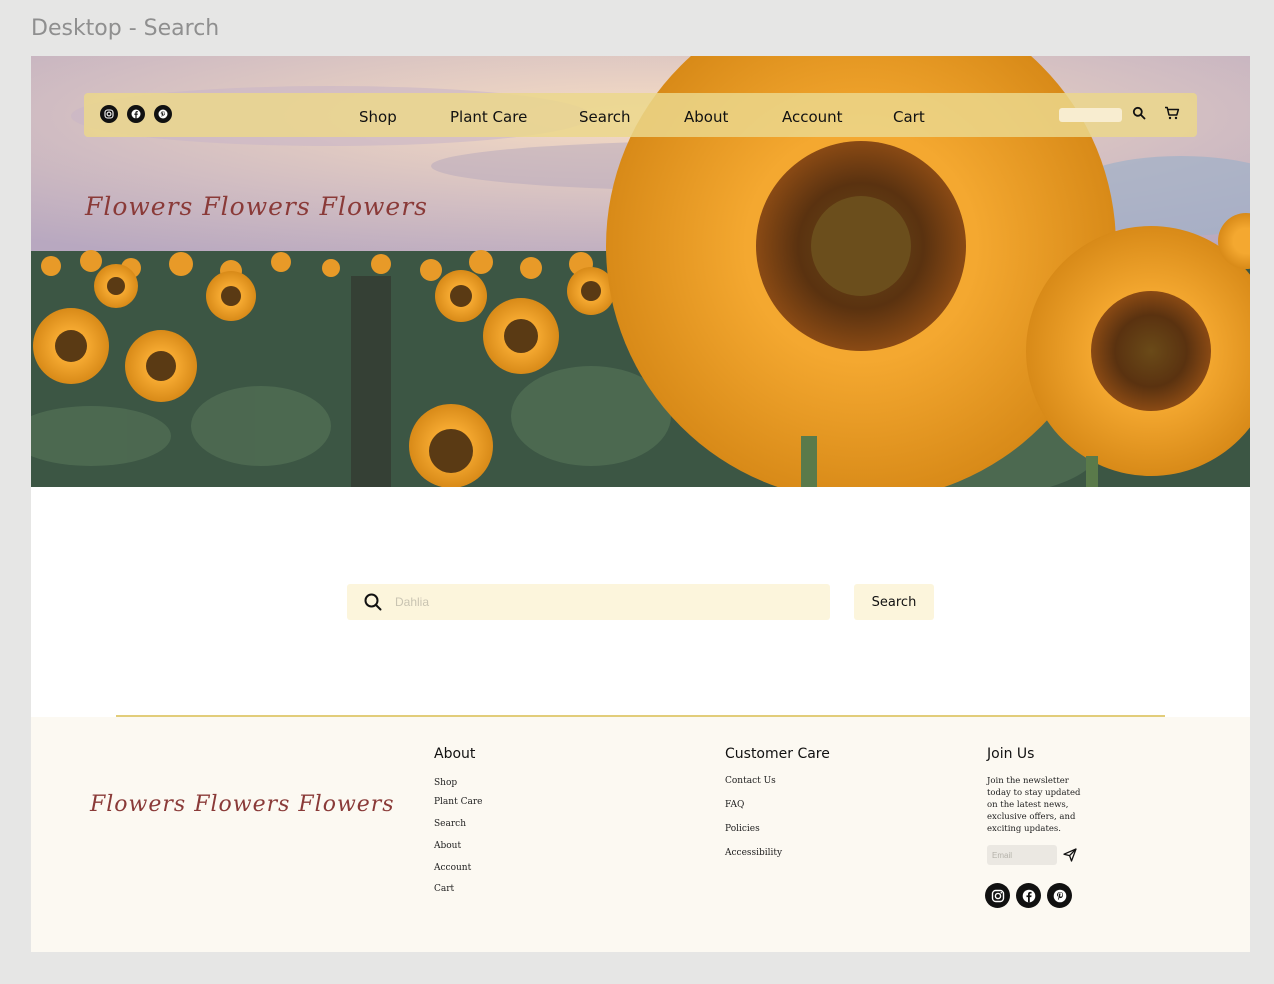 Image resolution: width=1274 pixels, height=984 pixels. What do you see at coordinates (750, 781) in the screenshot?
I see `footer-link-contact-us: Contact Us` at bounding box center [750, 781].